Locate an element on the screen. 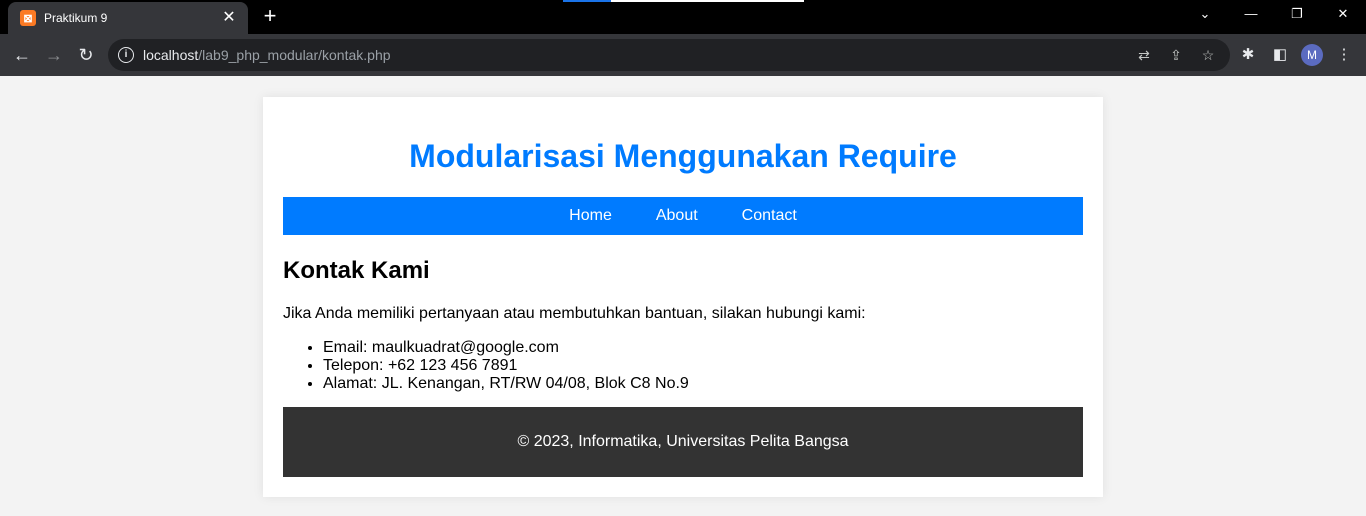 The image size is (1366, 516). minimize-button: — is located at coordinates (1251, 14).